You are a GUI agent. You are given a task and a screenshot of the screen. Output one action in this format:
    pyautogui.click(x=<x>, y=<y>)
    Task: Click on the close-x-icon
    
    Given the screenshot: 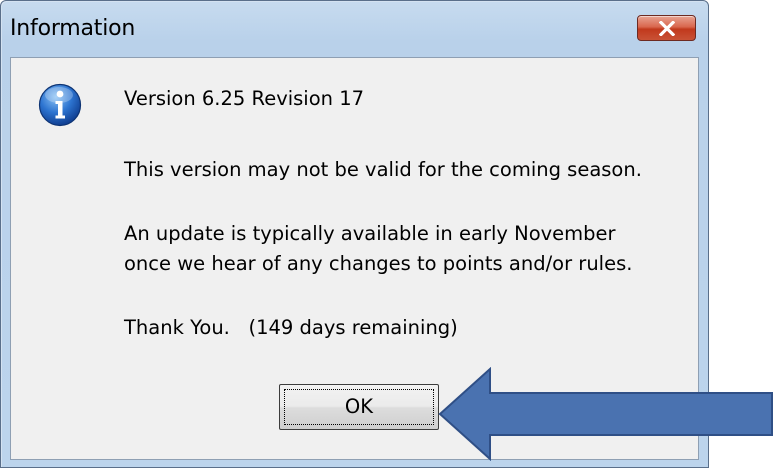 What is the action you would take?
    pyautogui.click(x=667, y=28)
    